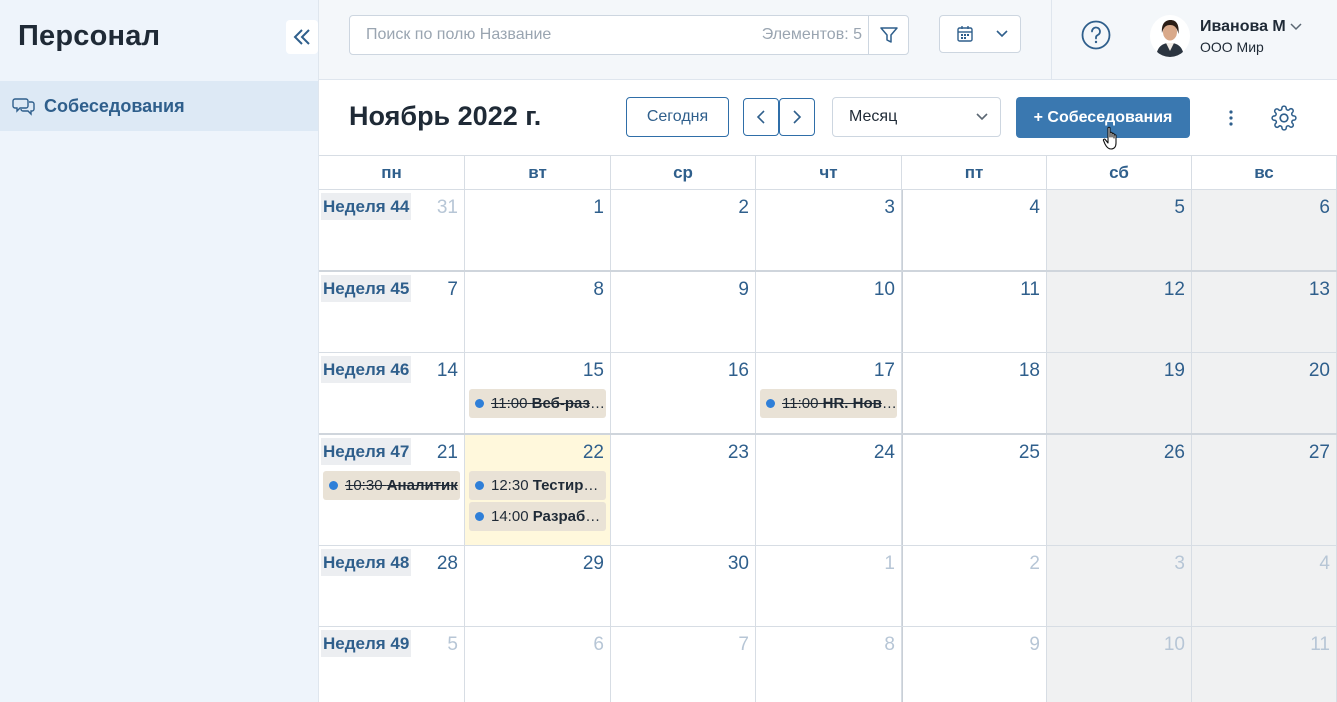 The image size is (1337, 702). I want to click on day-cell: 23, so click(683, 490).